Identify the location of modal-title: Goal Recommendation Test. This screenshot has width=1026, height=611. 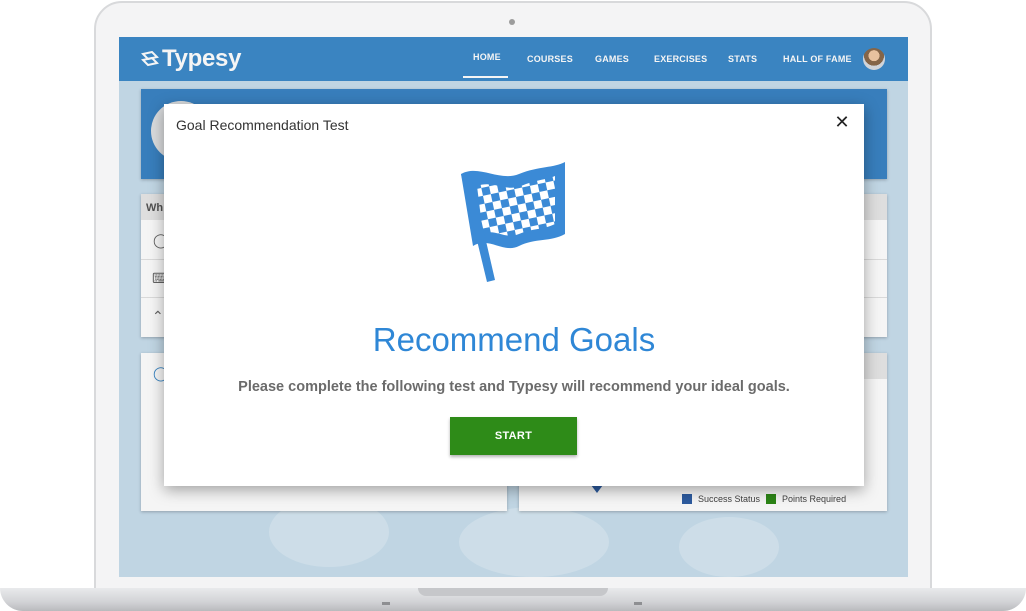
(262, 125).